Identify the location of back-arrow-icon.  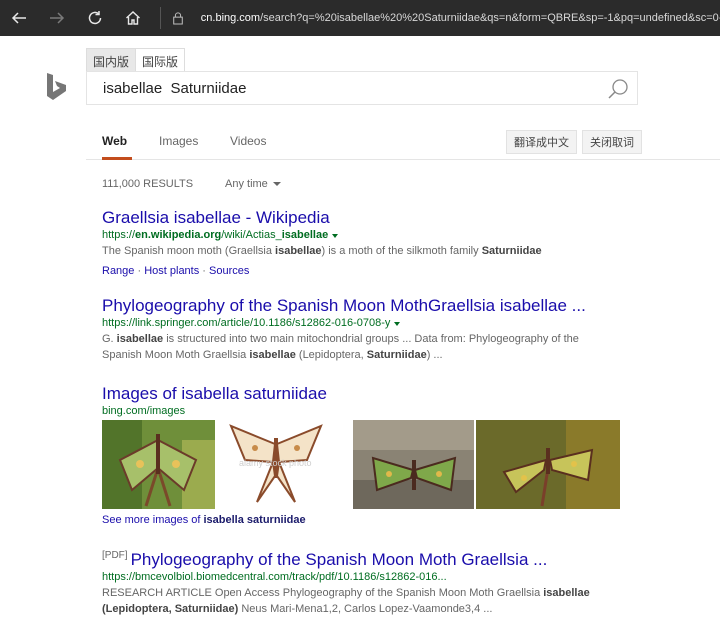
(18, 18).